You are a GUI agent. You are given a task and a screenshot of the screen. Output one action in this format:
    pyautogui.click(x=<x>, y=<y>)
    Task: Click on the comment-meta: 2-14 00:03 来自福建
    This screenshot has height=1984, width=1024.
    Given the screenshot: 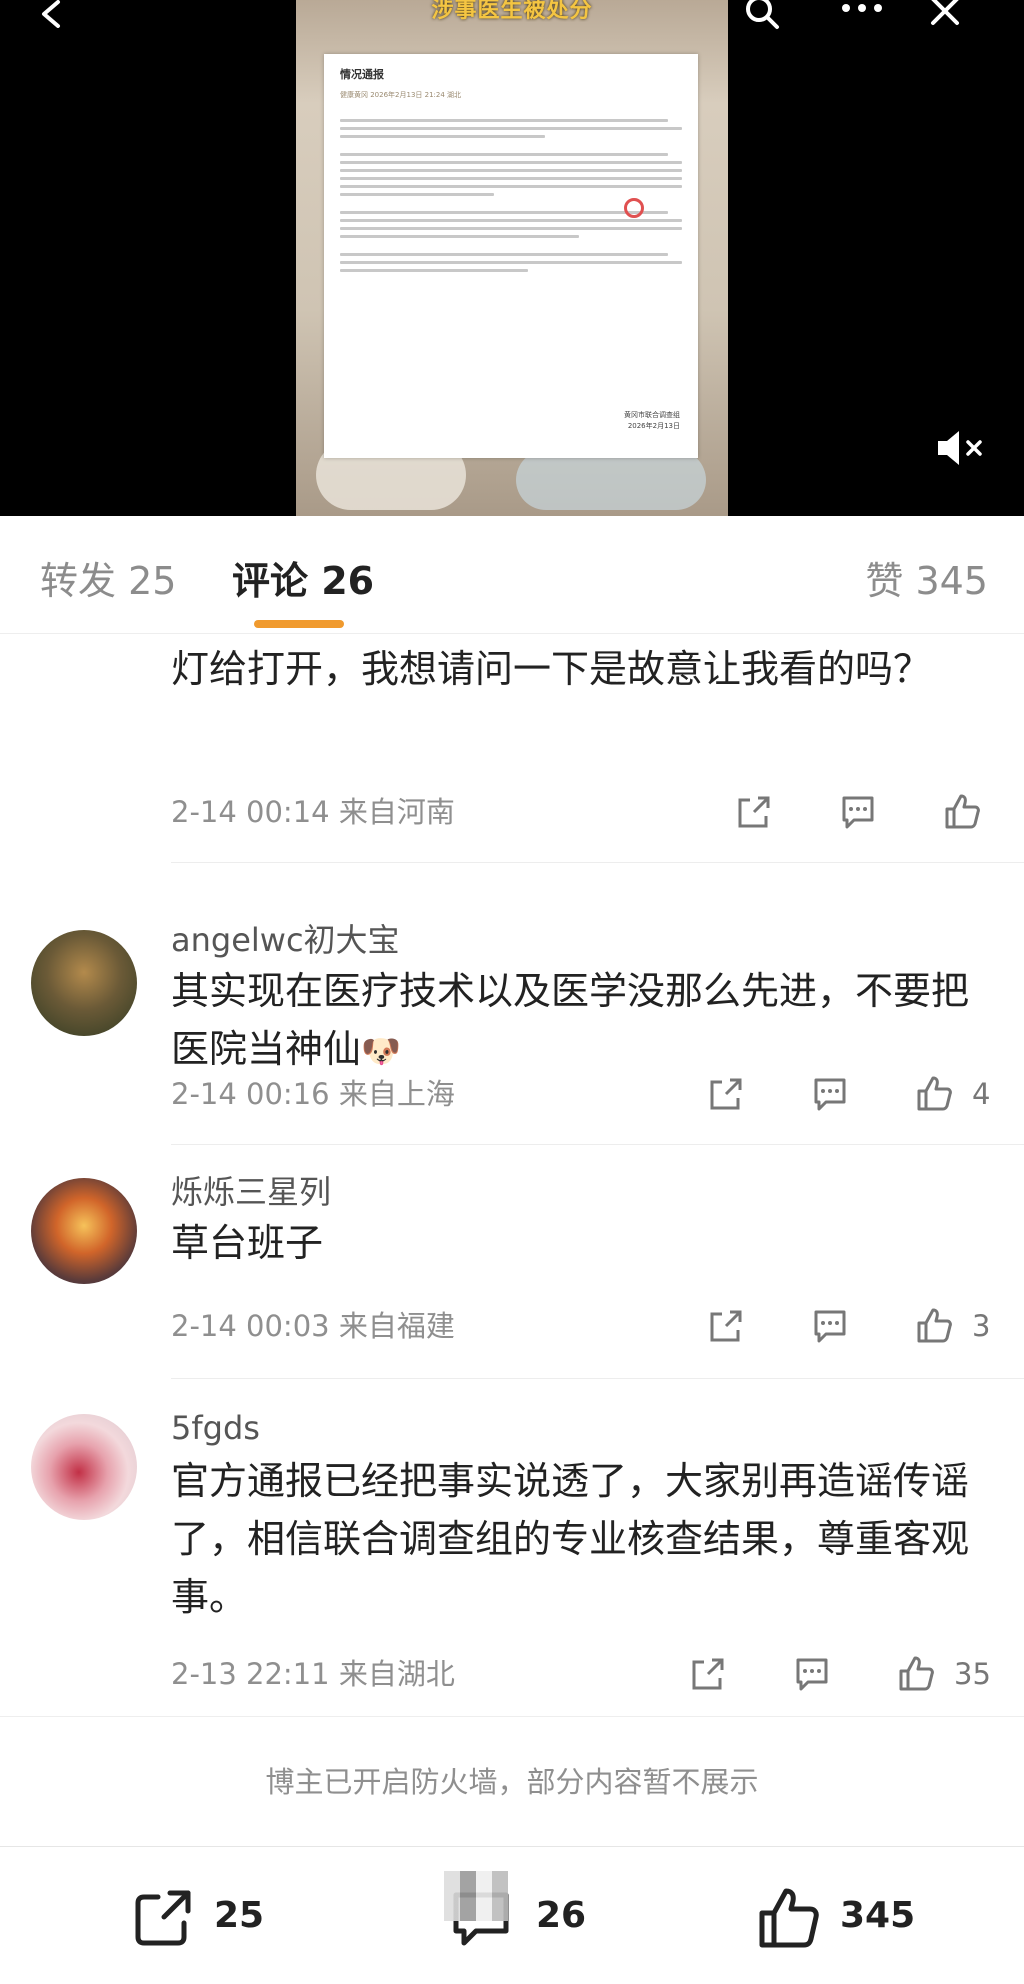 What is the action you would take?
    pyautogui.click(x=313, y=1326)
    